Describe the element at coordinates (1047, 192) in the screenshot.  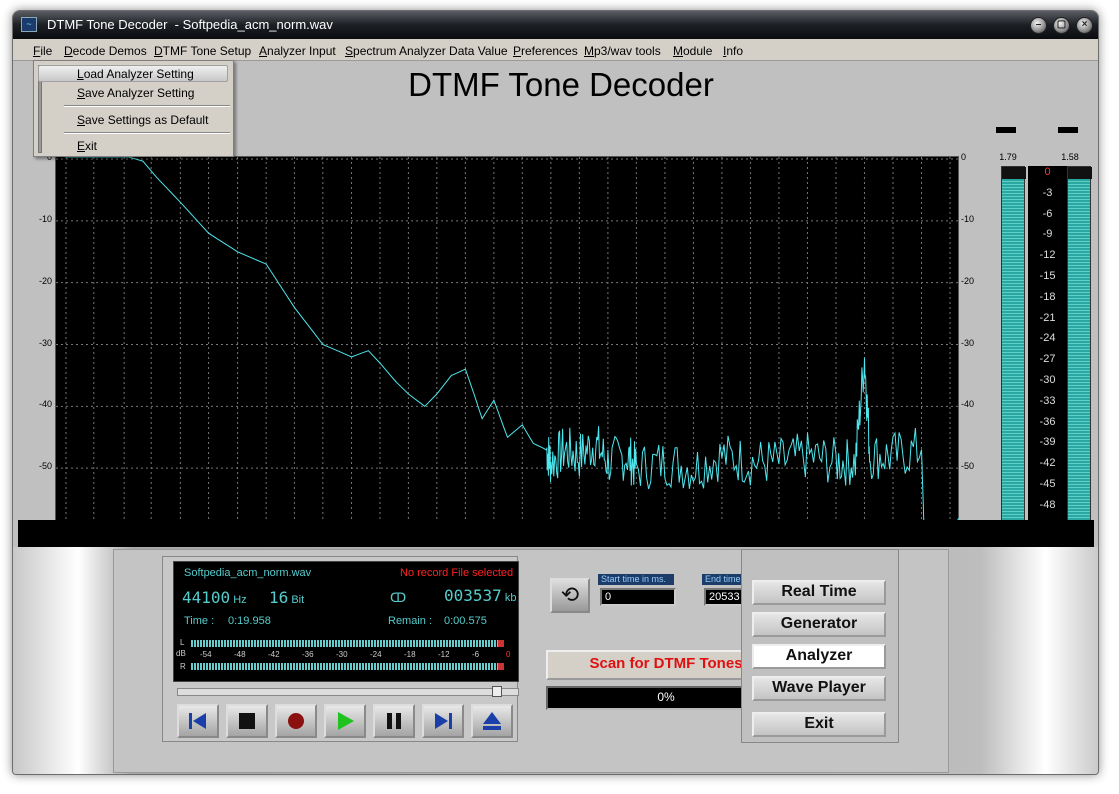
I see `meter-scale-label: -3` at that location.